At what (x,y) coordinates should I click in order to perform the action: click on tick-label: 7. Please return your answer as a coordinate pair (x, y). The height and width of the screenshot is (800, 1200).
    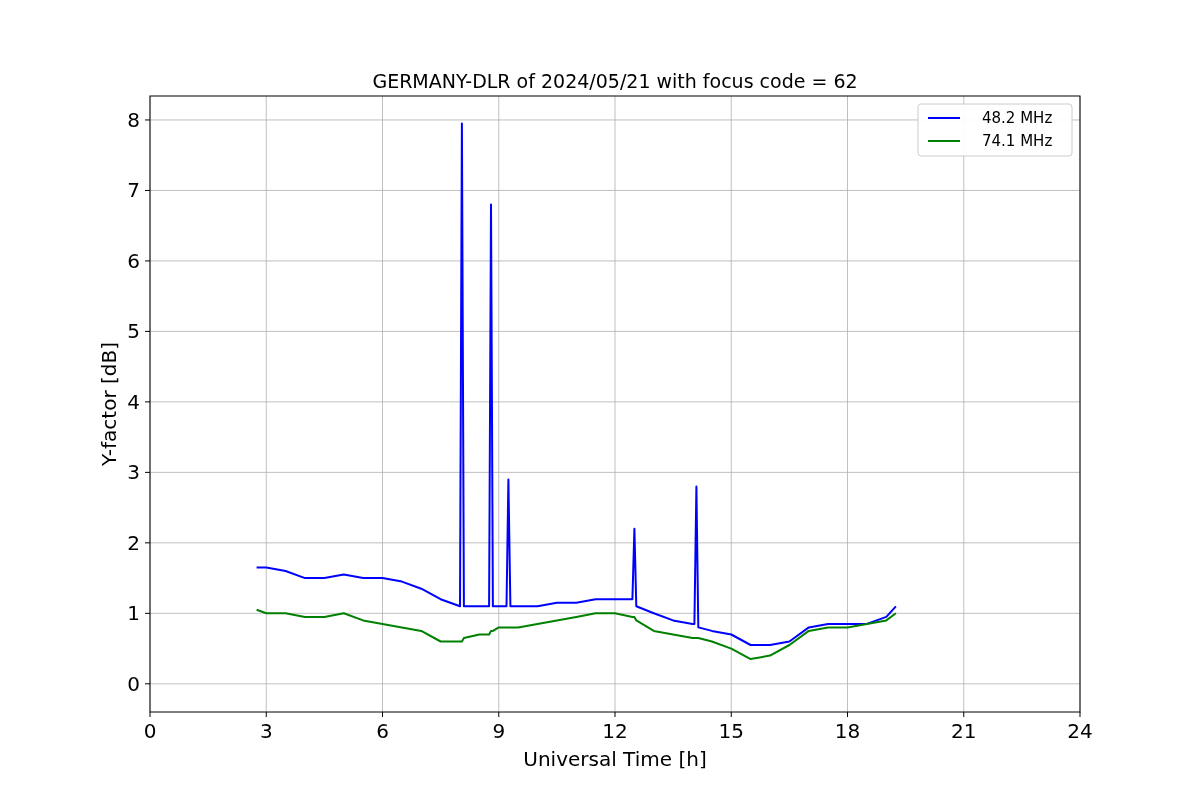
    Looking at the image, I should click on (133, 190).